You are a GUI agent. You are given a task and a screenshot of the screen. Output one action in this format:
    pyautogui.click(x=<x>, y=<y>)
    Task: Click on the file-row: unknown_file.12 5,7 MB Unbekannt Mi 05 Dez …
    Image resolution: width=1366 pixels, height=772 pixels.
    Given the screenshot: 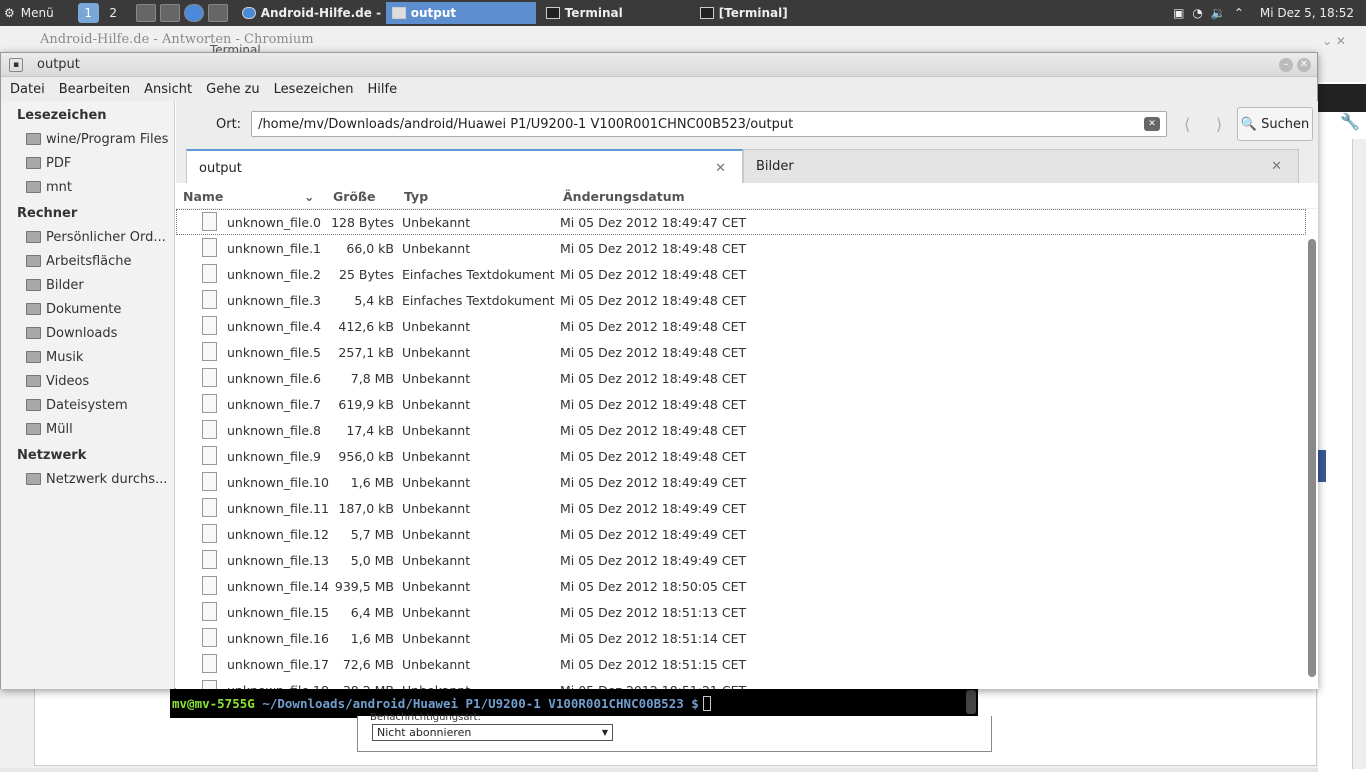 What is the action you would take?
    pyautogui.click(x=741, y=534)
    